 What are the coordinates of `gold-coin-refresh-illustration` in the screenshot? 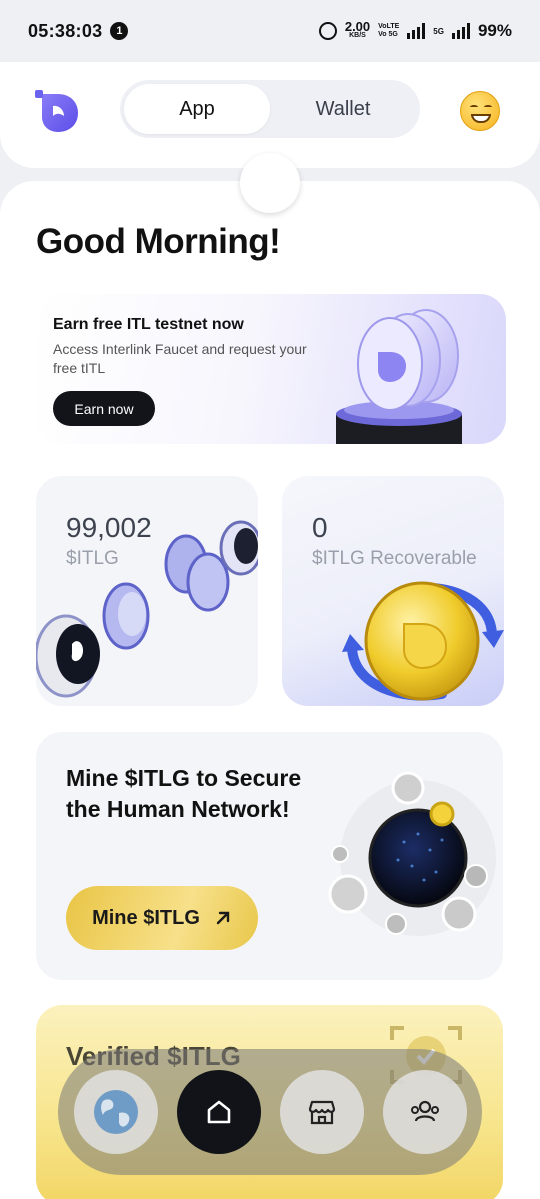 It's located at (423, 641).